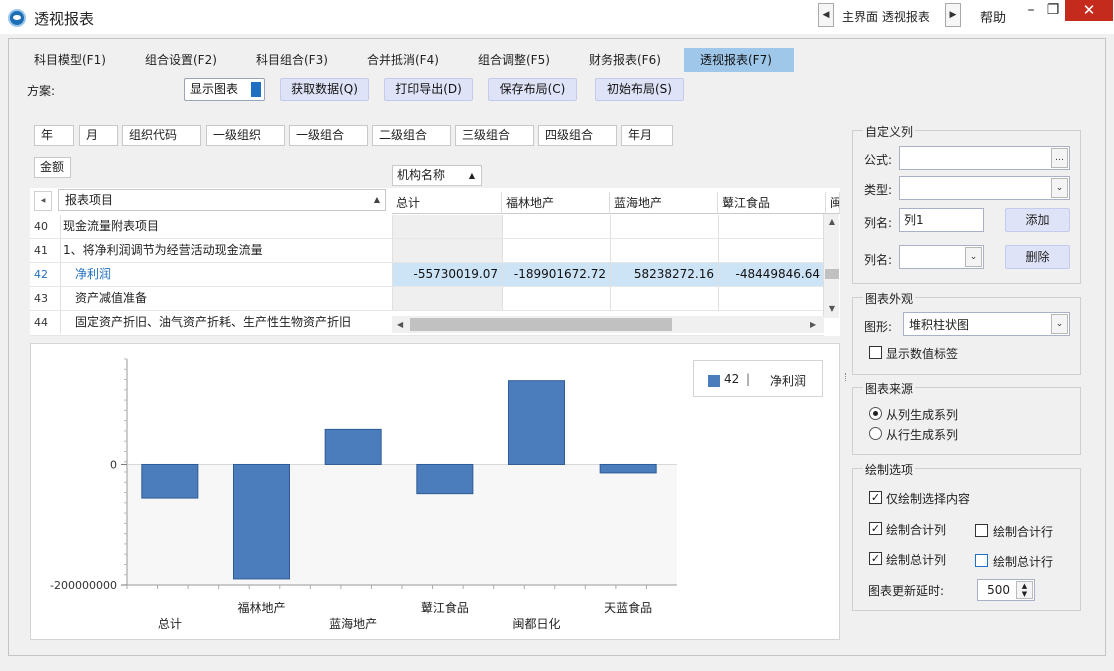 This screenshot has width=1114, height=671. I want to click on colname2-label: 列名:, so click(878, 260).